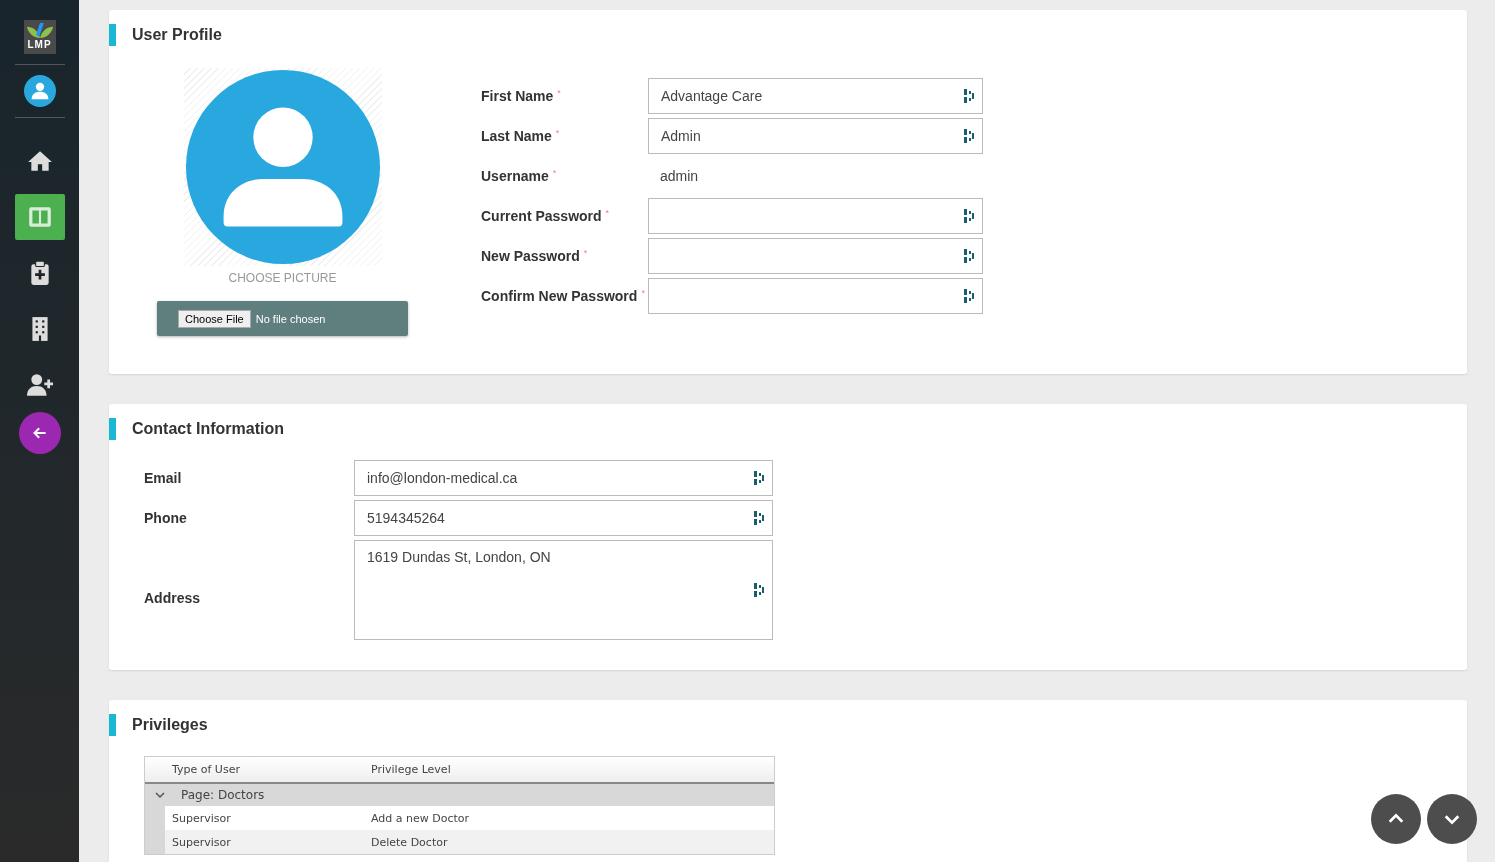 Image resolution: width=1495 pixels, height=862 pixels. Describe the element at coordinates (214, 318) in the screenshot. I see `choose-file-button: Choose File` at that location.